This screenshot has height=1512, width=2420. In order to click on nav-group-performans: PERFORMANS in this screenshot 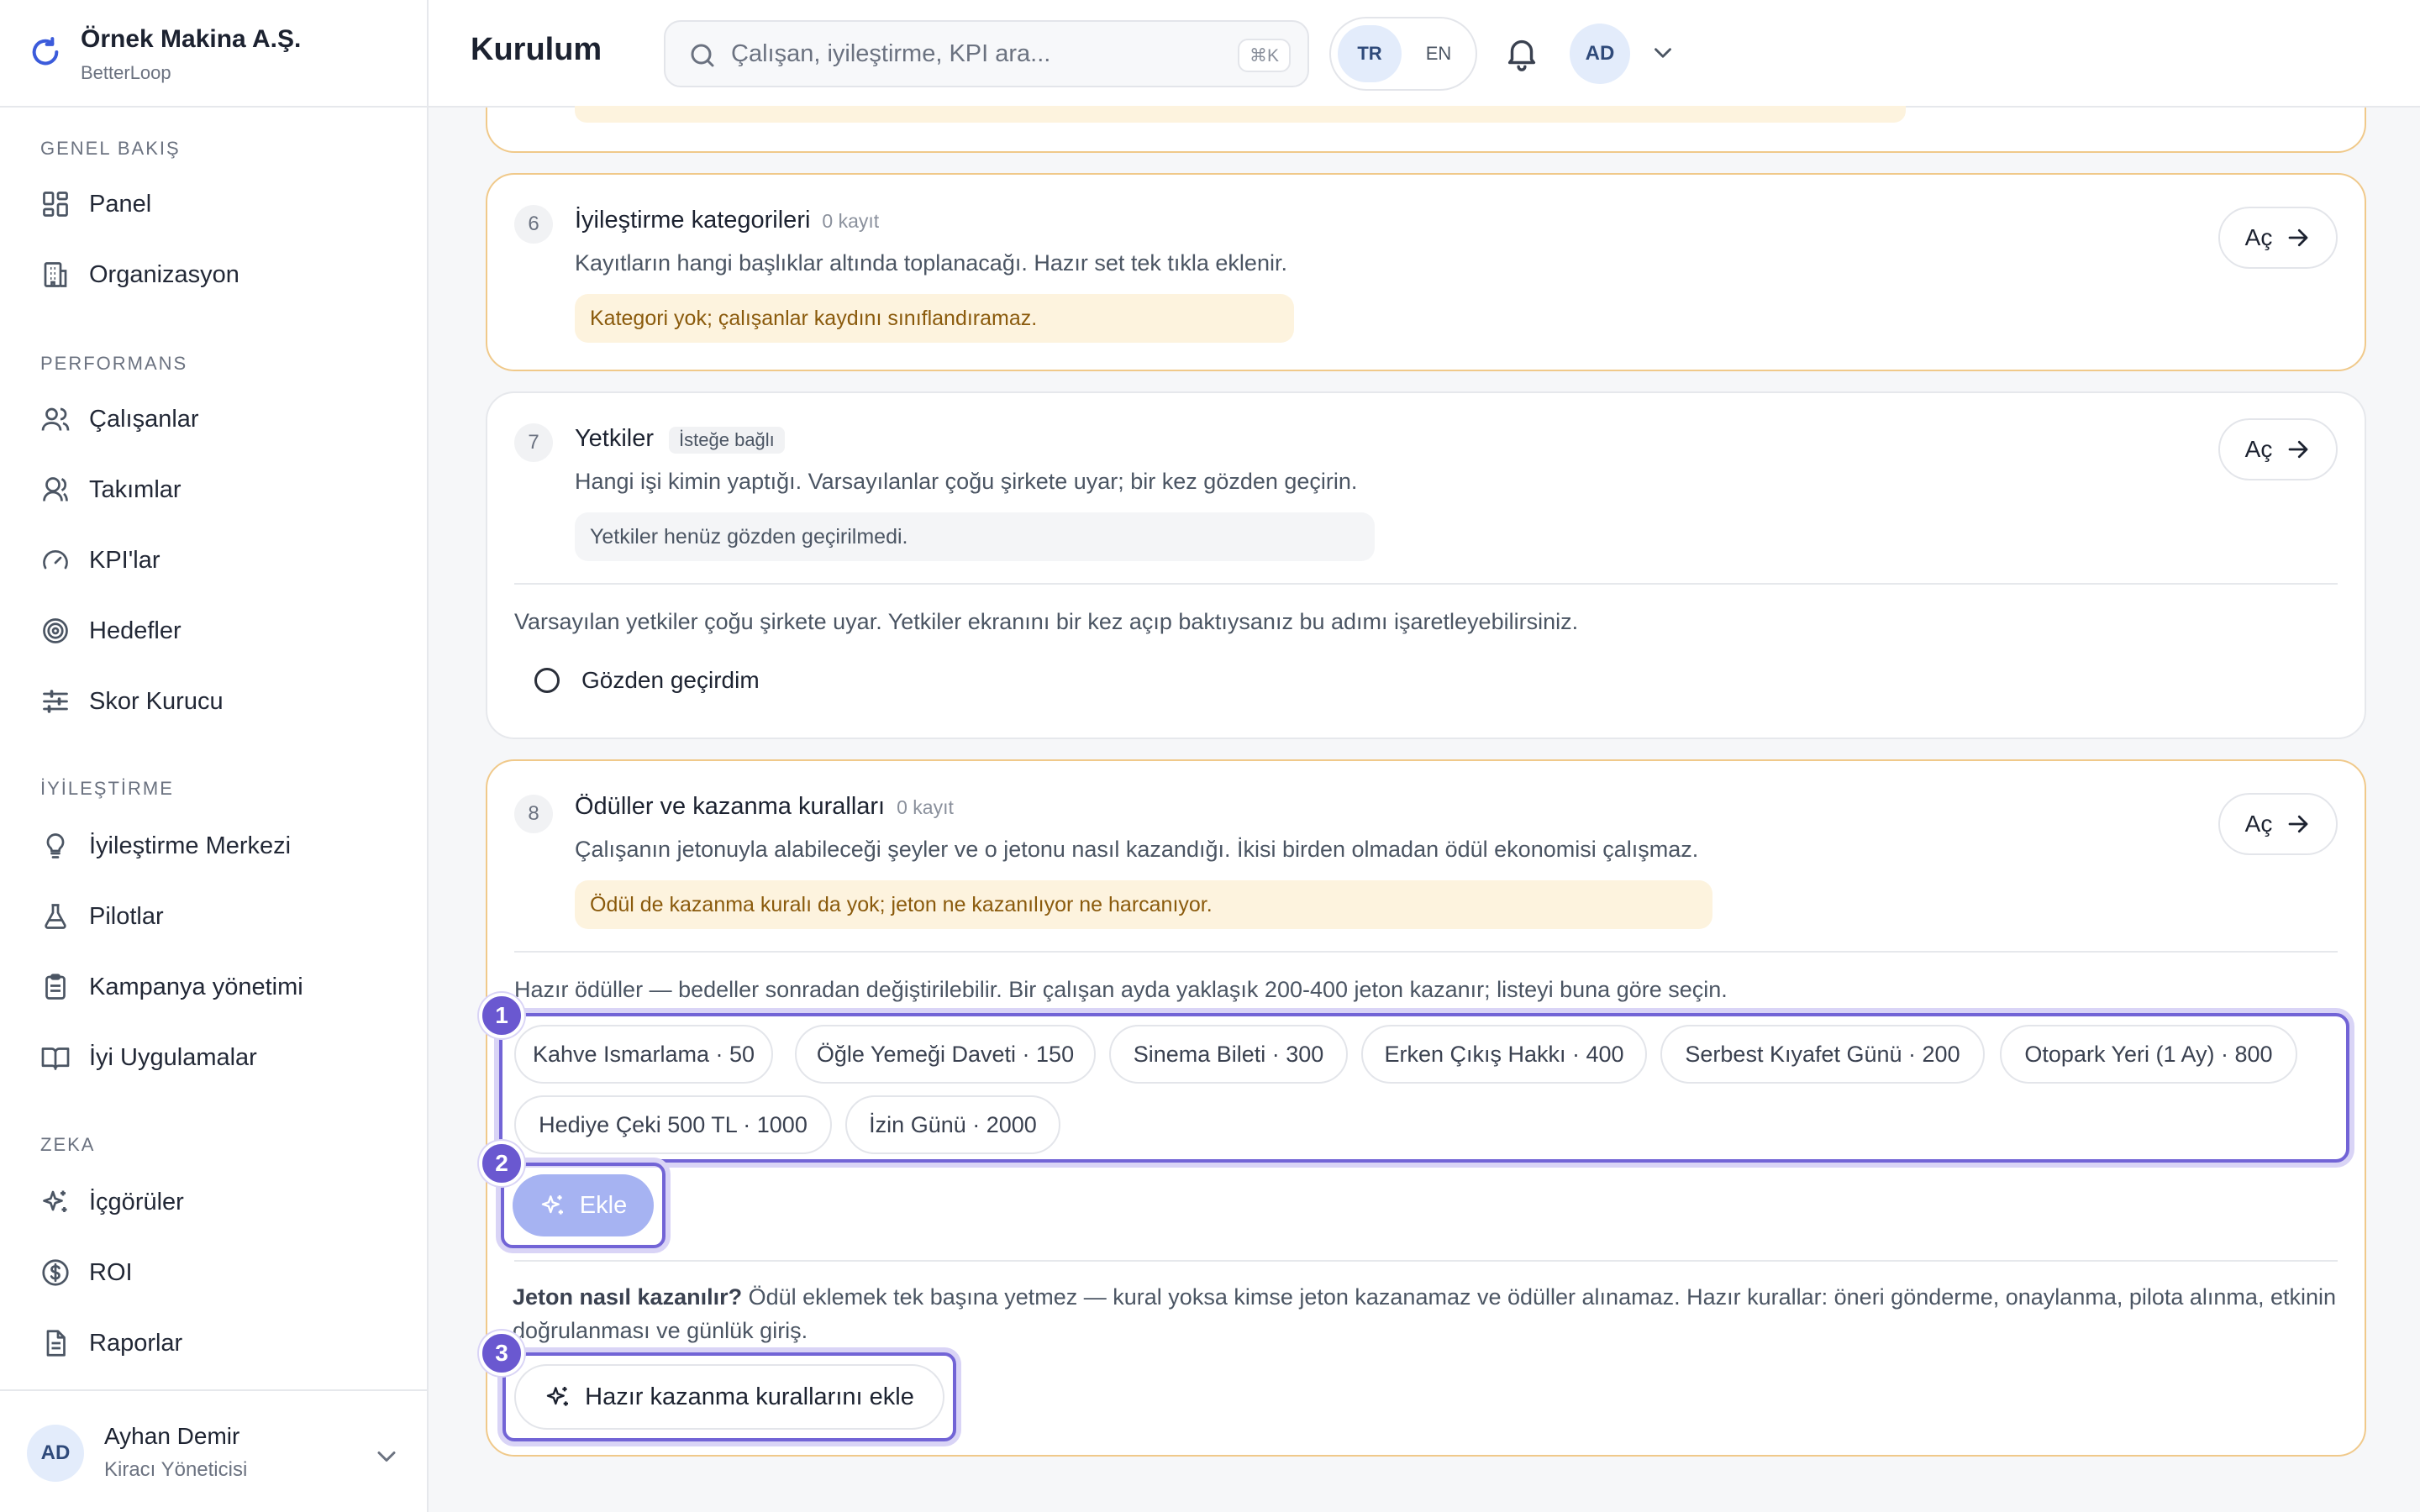, I will do `click(114, 363)`.